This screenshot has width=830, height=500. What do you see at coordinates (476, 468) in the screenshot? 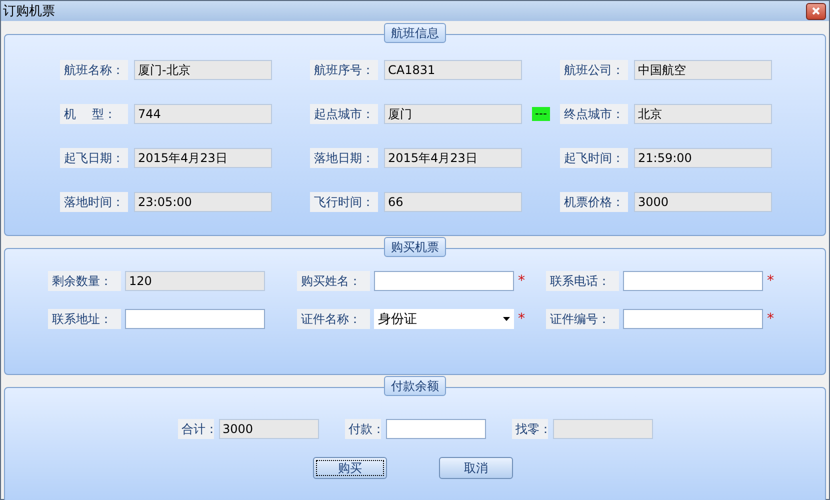
I see `action-button: 取消` at bounding box center [476, 468].